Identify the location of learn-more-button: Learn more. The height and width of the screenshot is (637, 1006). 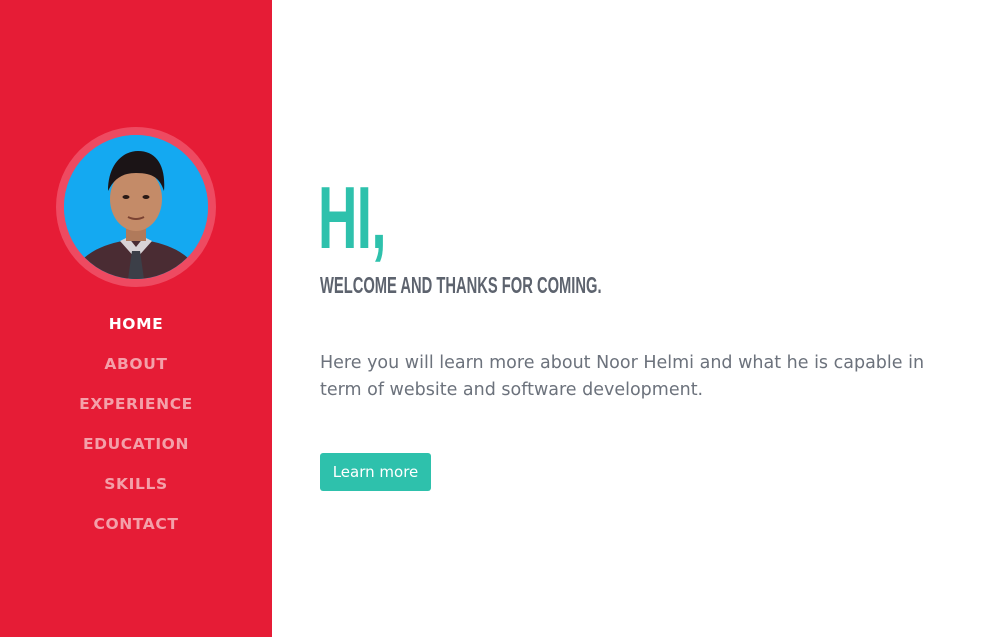
(375, 472).